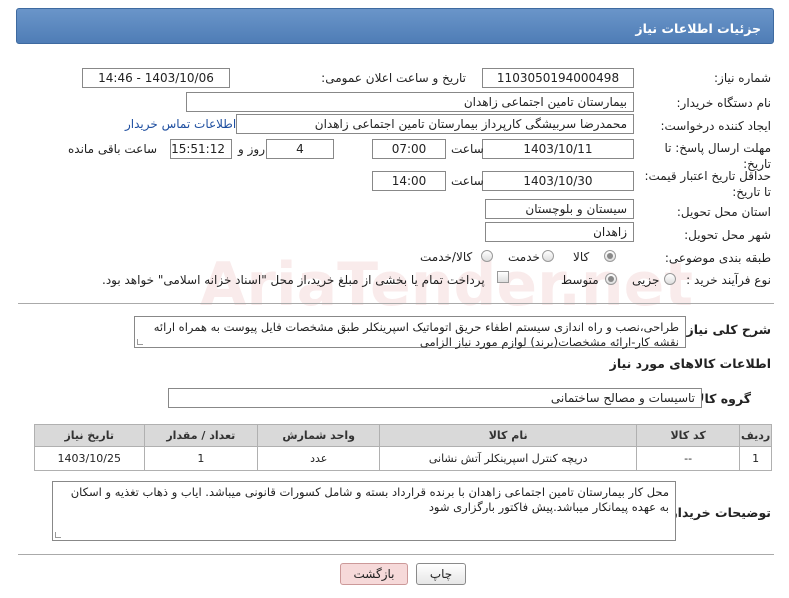 This screenshot has width=789, height=598. What do you see at coordinates (251, 149) in the screenshot?
I see `days-label: روز و` at bounding box center [251, 149].